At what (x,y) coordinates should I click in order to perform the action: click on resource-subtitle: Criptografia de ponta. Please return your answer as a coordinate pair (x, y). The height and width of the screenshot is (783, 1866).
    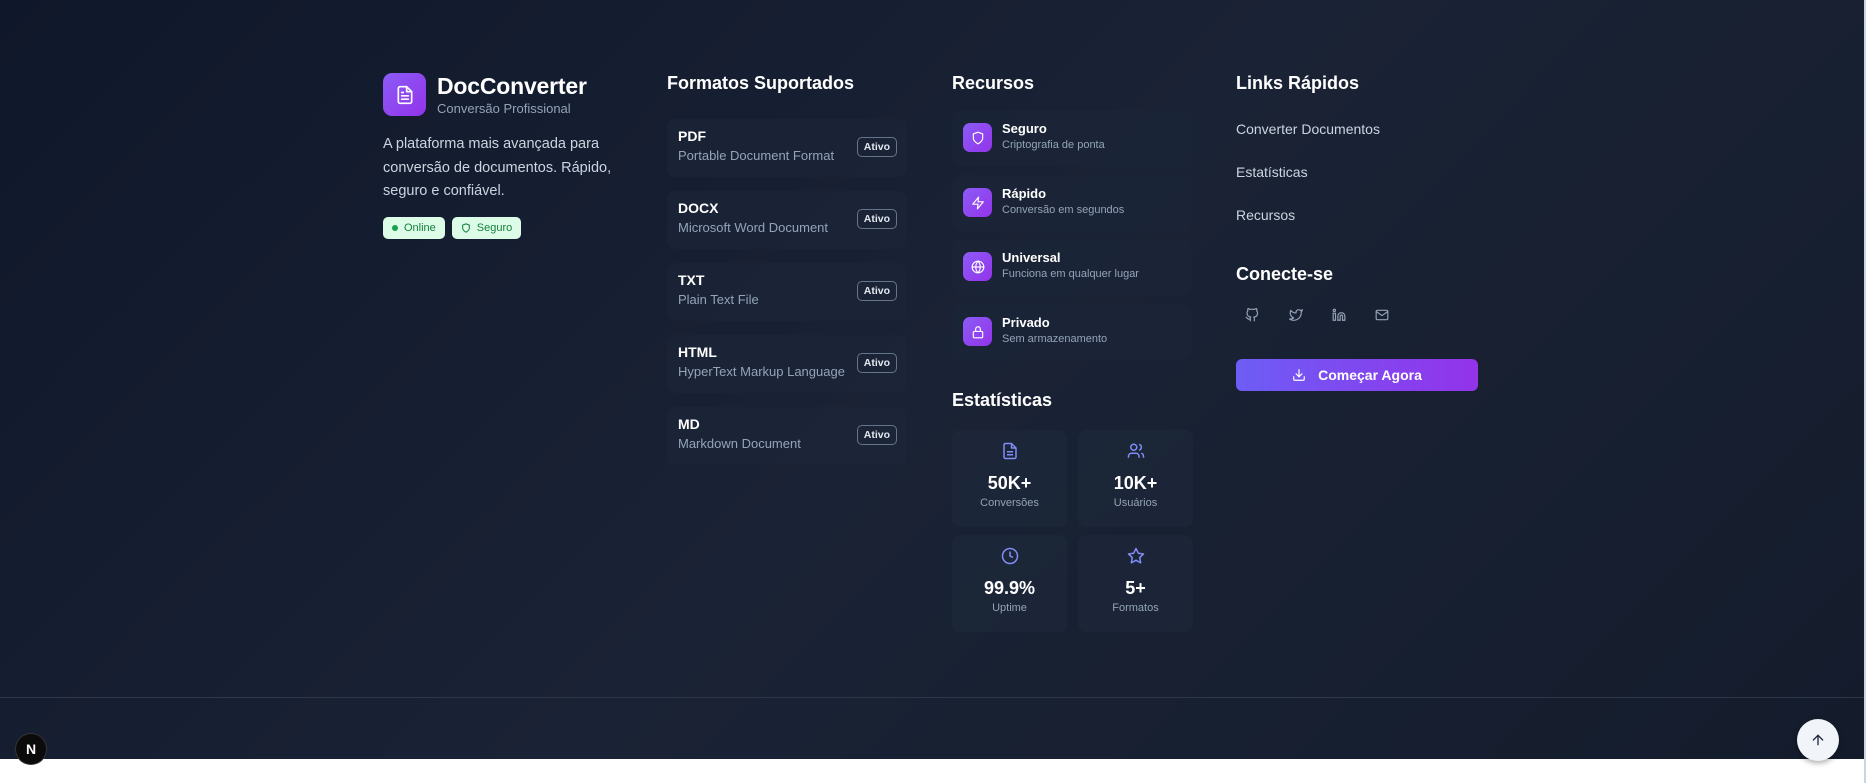
    Looking at the image, I should click on (1053, 145).